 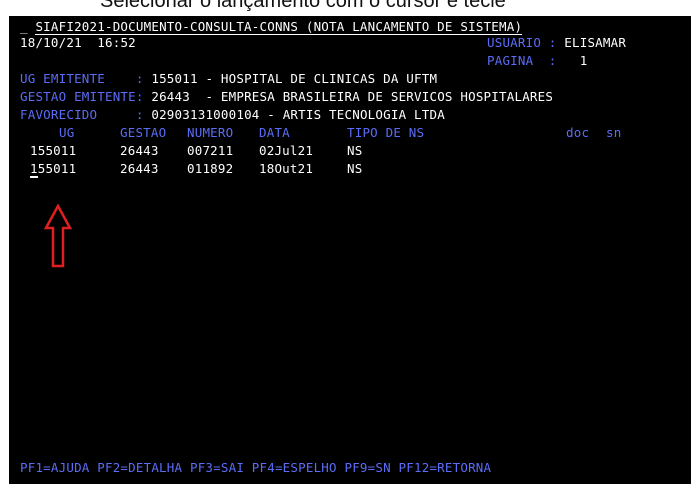 What do you see at coordinates (274, 132) in the screenshot?
I see `col-header-data: DATA` at bounding box center [274, 132].